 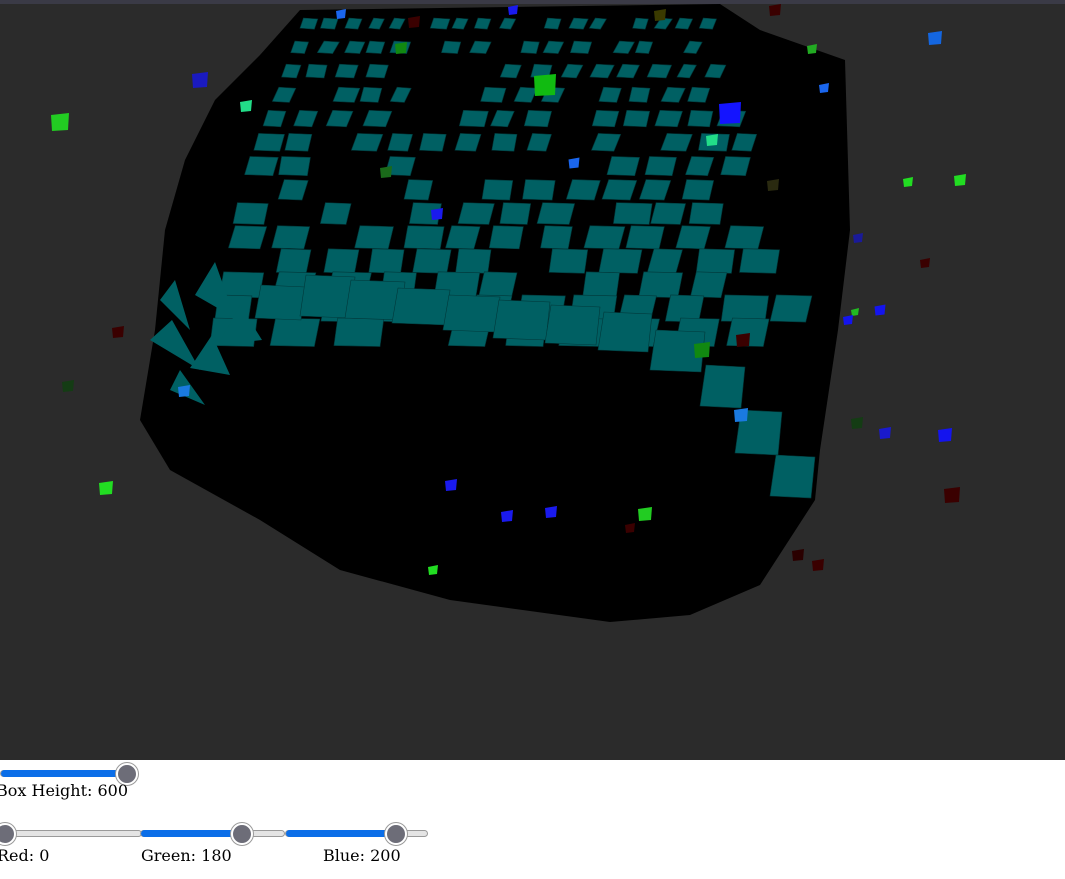 I want to click on box-height-slider, so click(x=69, y=773).